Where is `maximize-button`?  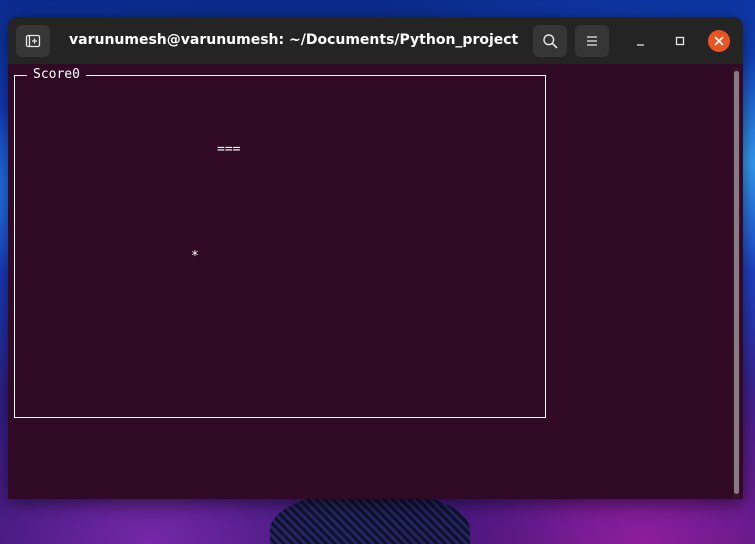 maximize-button is located at coordinates (680, 41).